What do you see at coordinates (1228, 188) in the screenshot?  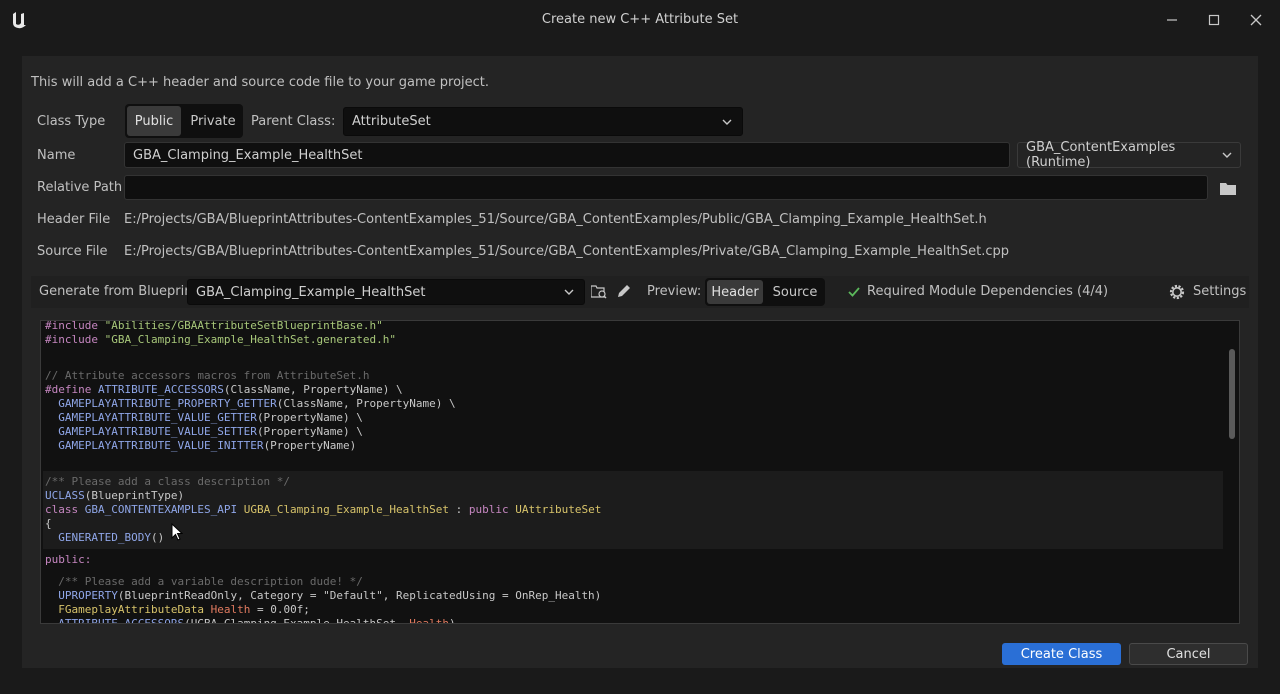 I see `folder-icon` at bounding box center [1228, 188].